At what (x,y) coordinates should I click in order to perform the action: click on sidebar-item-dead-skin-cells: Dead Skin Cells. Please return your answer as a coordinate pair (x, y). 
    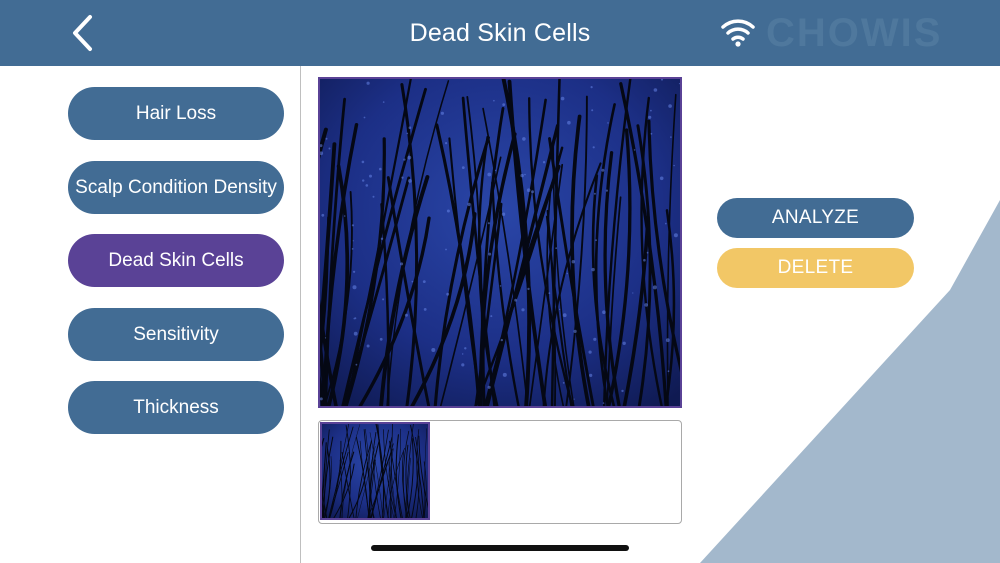
    Looking at the image, I should click on (176, 260).